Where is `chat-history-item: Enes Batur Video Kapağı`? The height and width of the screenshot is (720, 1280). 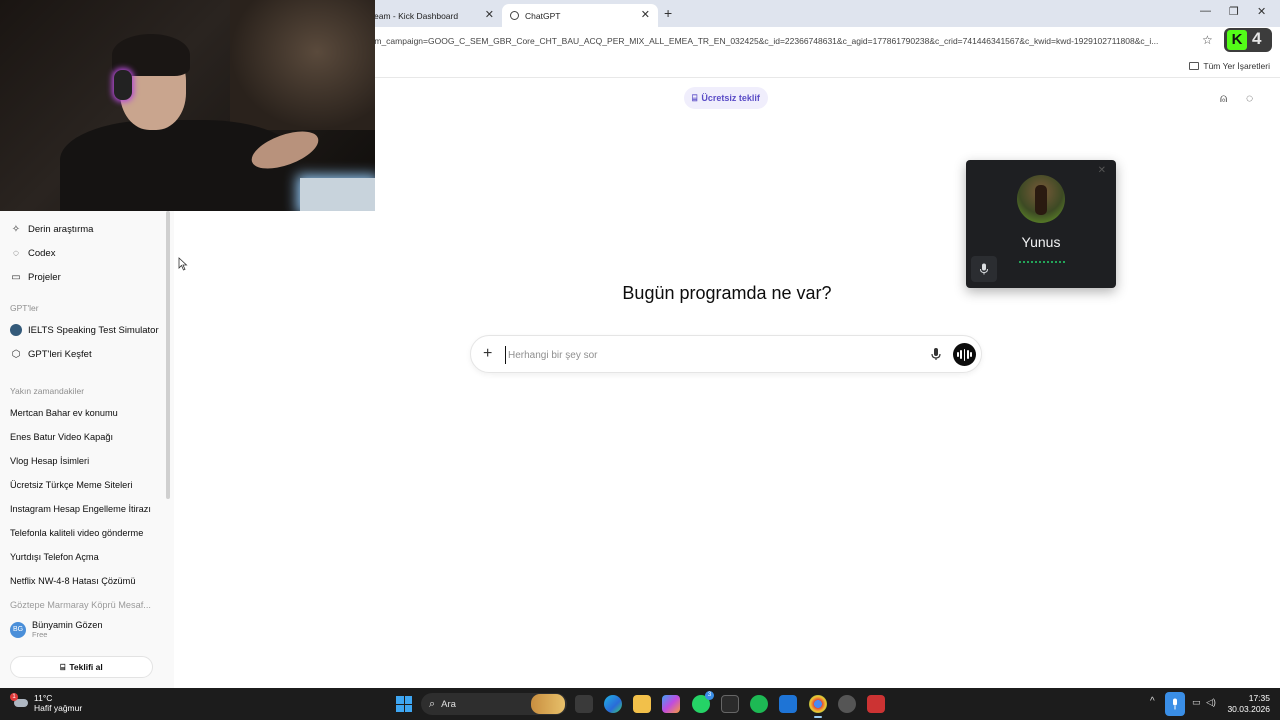
chat-history-item: Enes Batur Video Kapağı is located at coordinates (61, 437).